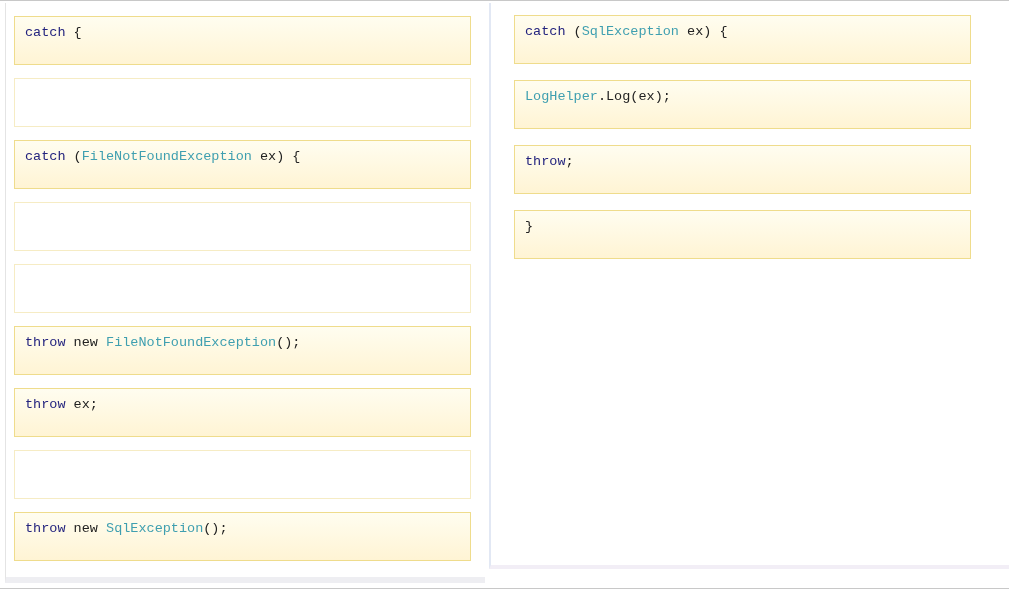 This screenshot has height=589, width=1009. Describe the element at coordinates (742, 104) in the screenshot. I see `code-tile: LogHelper.Log(ex);` at that location.